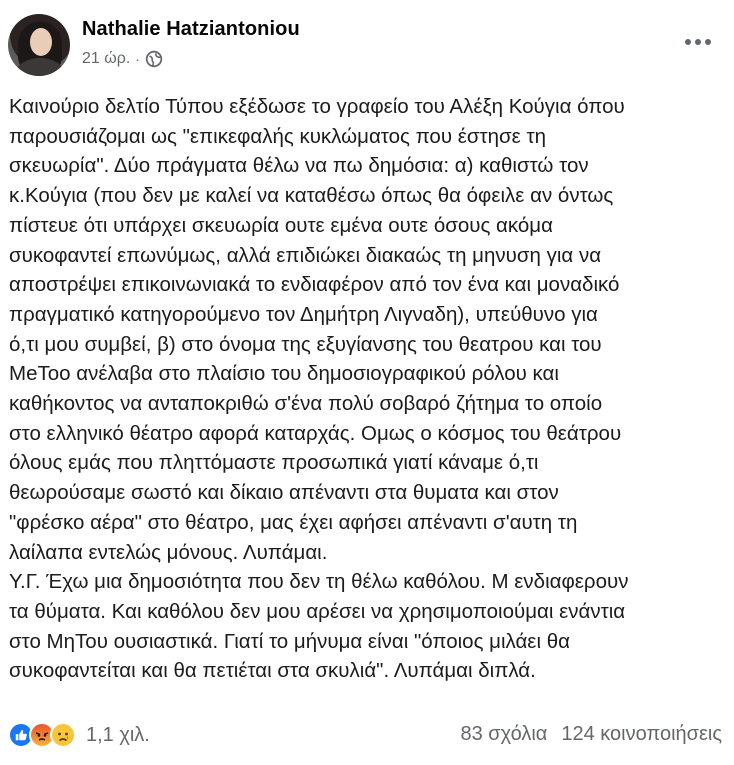  I want to click on post-time: 21 ώρ., so click(106, 59).